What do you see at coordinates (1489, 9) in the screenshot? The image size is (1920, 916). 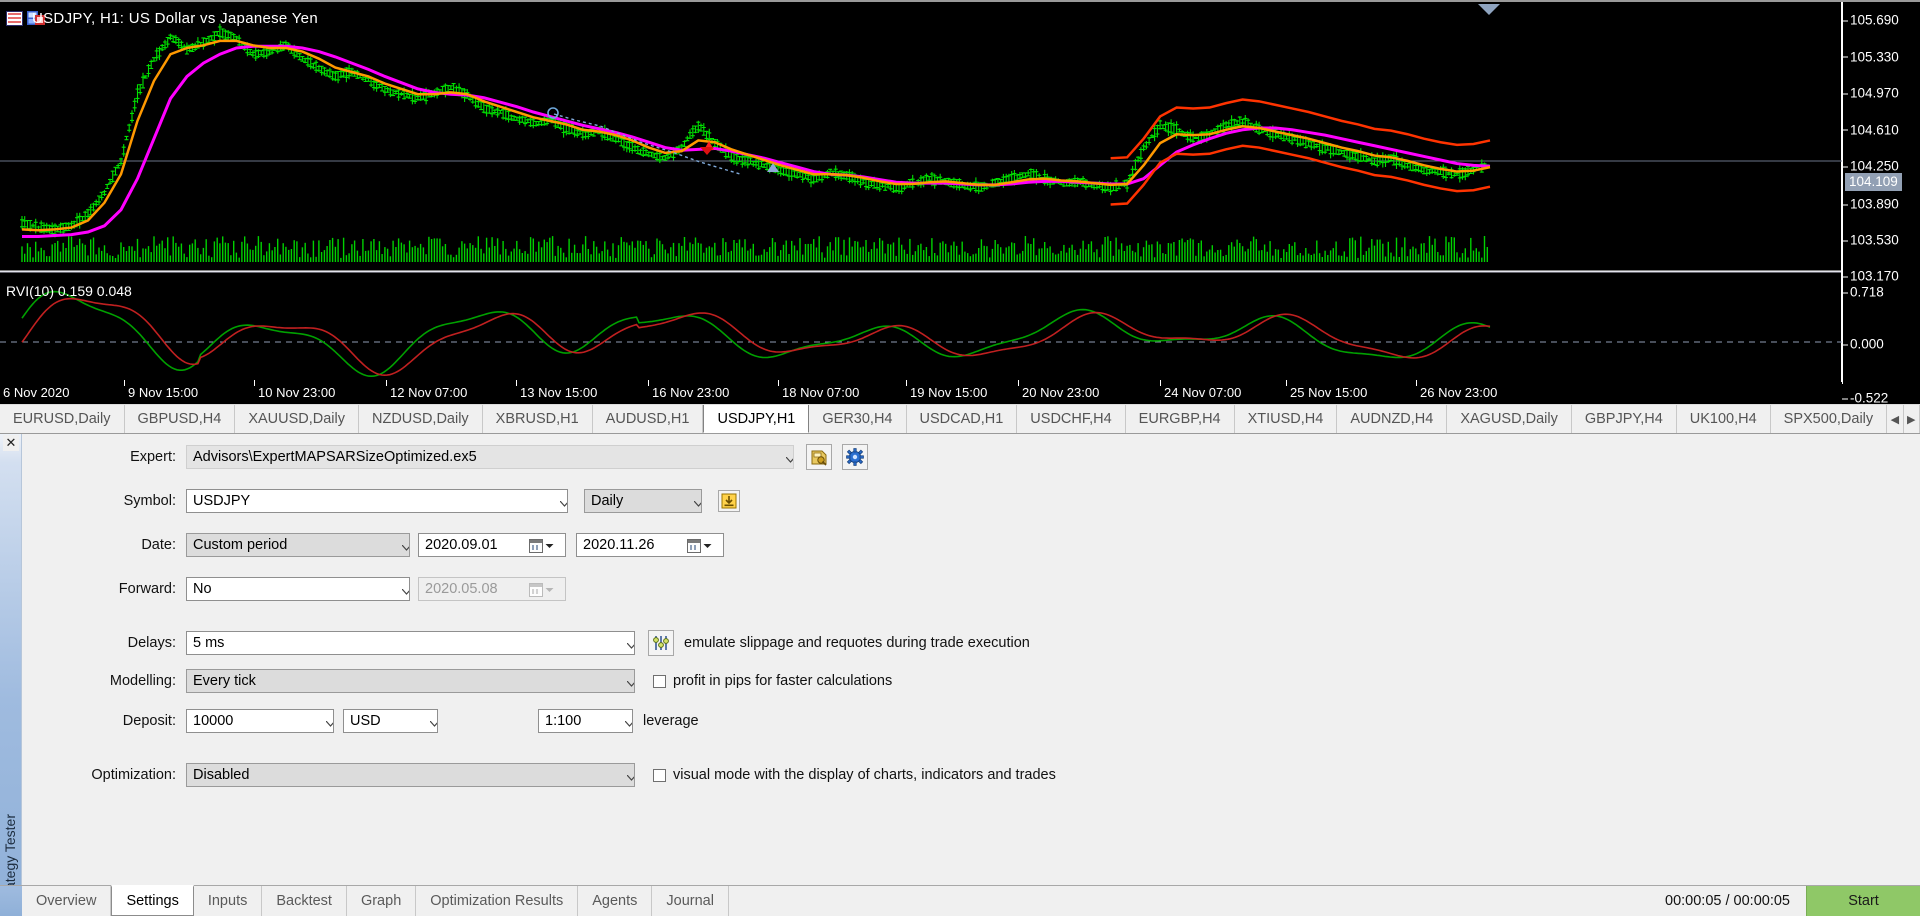 I see `chart-scroll-marker-icon` at bounding box center [1489, 9].